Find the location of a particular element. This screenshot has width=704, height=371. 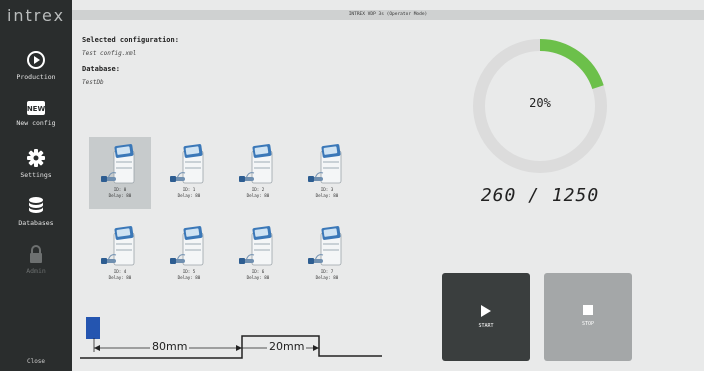

app-logo: intrex is located at coordinates (36, 15).